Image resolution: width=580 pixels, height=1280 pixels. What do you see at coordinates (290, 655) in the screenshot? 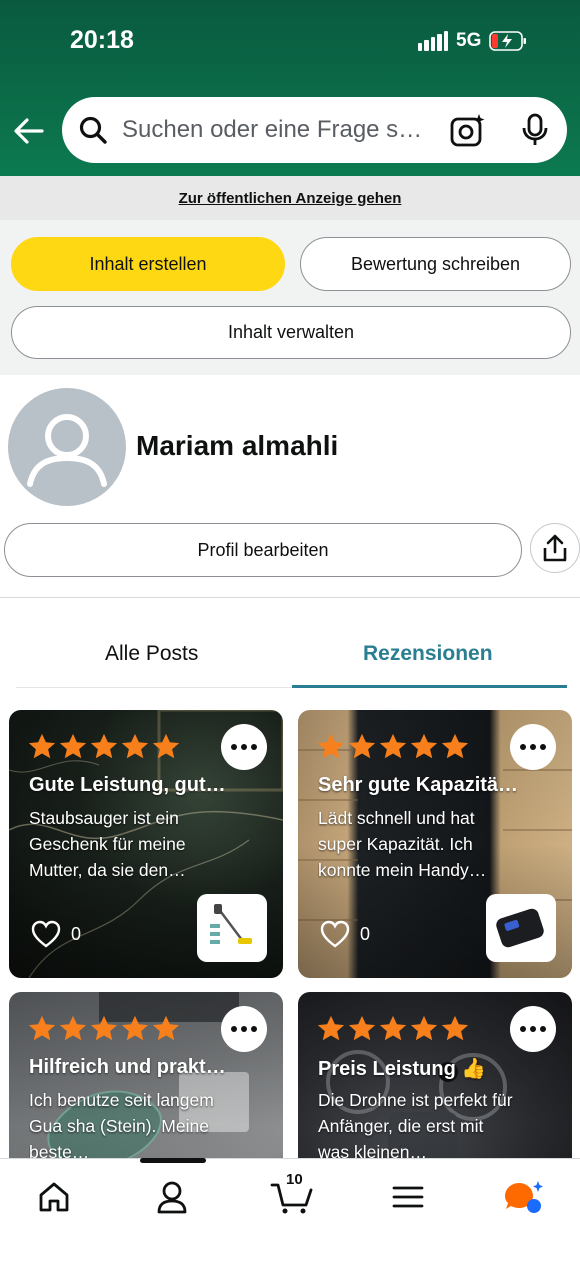
I see `content-tabs: Alle Posts Rezensionen` at bounding box center [290, 655].